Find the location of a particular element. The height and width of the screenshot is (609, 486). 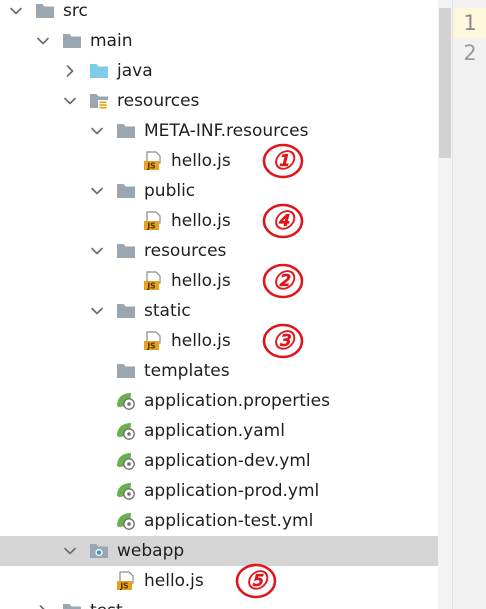

tree-node-label: java is located at coordinates (135, 71).